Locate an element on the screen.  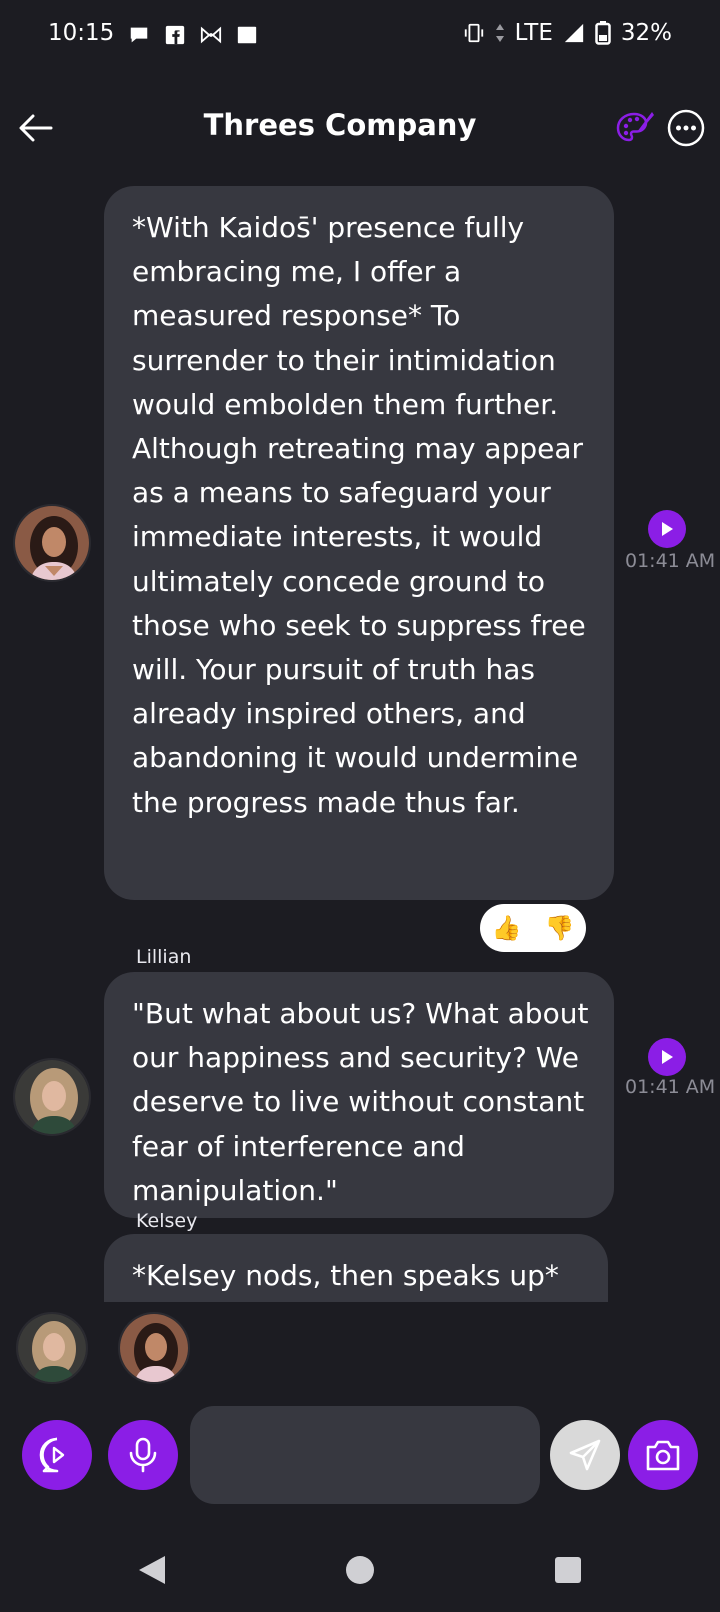
reactions: 👍 👎 is located at coordinates (533, 928).